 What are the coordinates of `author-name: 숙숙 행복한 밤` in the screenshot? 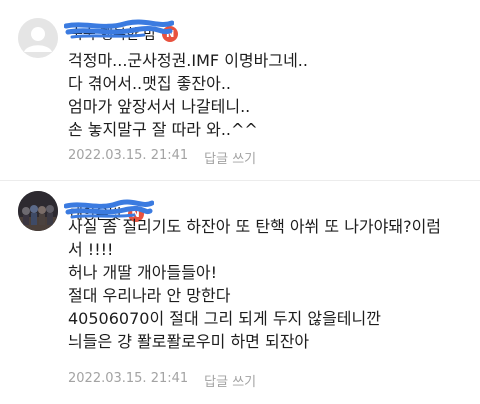 It's located at (113, 34).